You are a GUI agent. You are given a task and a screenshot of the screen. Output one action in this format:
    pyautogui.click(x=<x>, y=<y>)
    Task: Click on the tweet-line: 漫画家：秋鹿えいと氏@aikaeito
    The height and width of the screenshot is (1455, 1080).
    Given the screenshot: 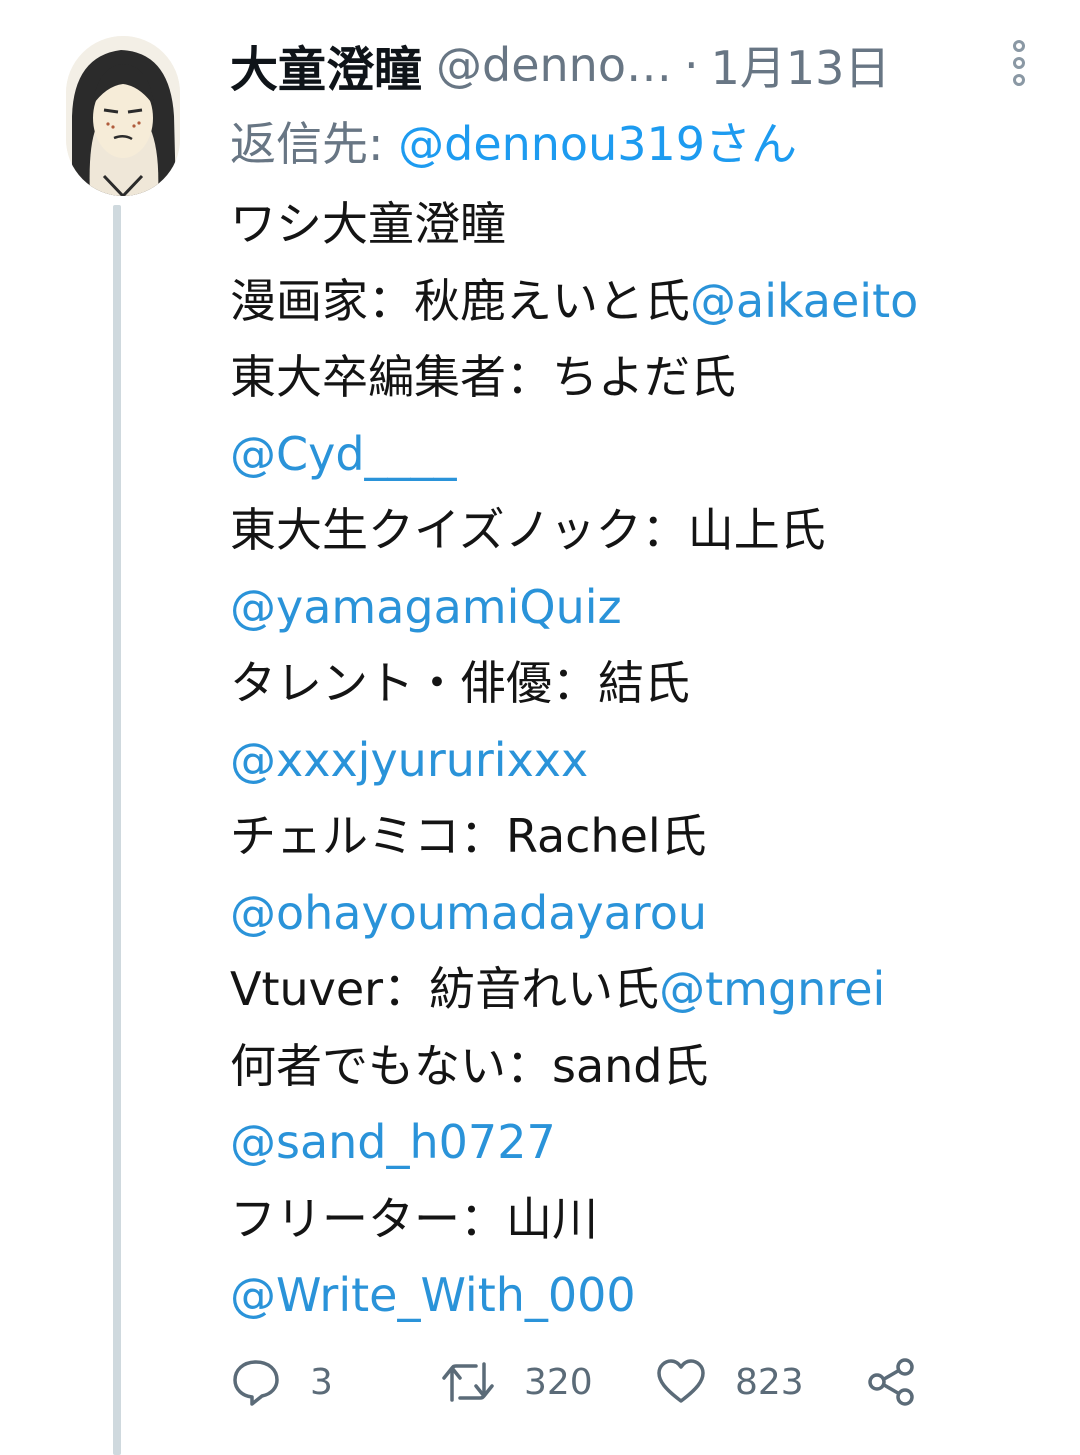 What is the action you would take?
    pyautogui.click(x=645, y=301)
    